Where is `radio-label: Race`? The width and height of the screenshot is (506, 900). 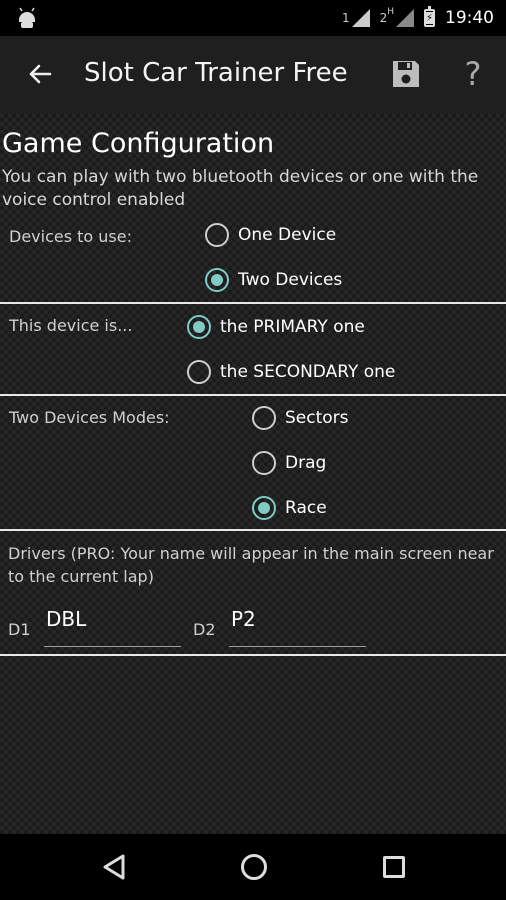
radio-label: Race is located at coordinates (306, 508).